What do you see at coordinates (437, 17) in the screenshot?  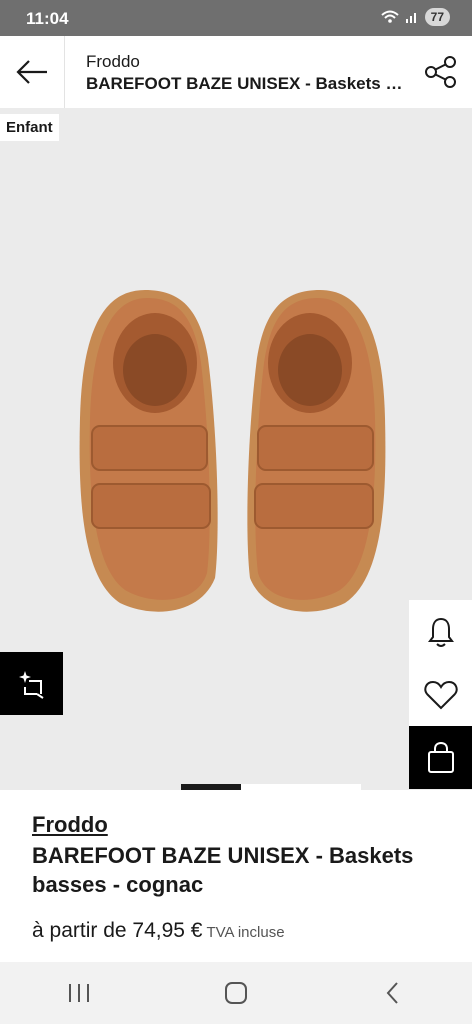 I see `battery-indicator: 77` at bounding box center [437, 17].